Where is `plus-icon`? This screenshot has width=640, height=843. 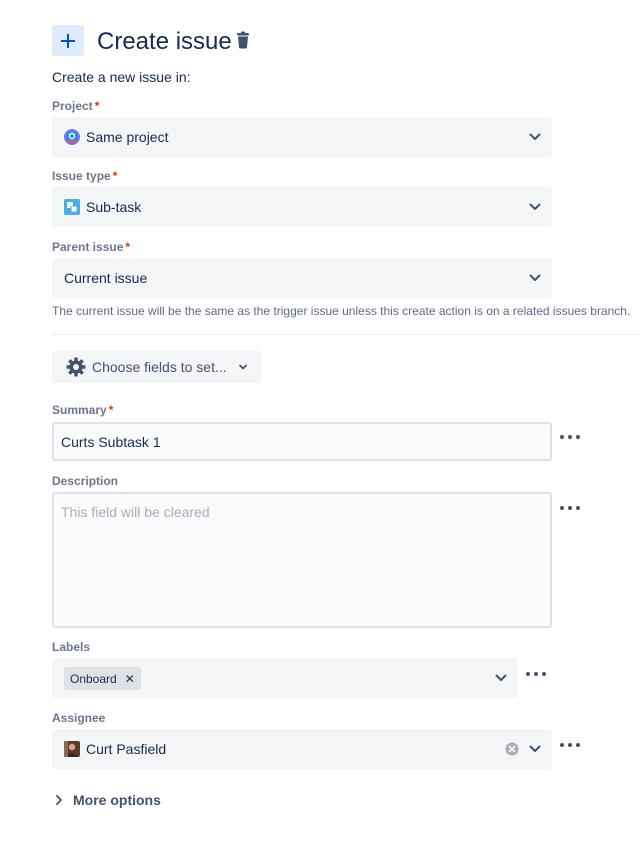 plus-icon is located at coordinates (68, 40).